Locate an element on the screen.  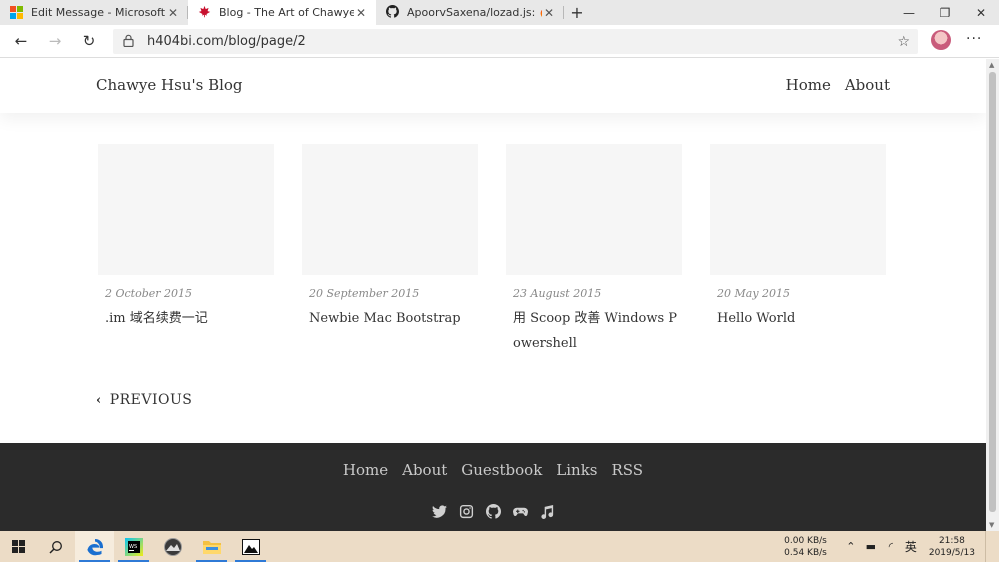
chevron-left-icon: ‹ is located at coordinates (99, 400).